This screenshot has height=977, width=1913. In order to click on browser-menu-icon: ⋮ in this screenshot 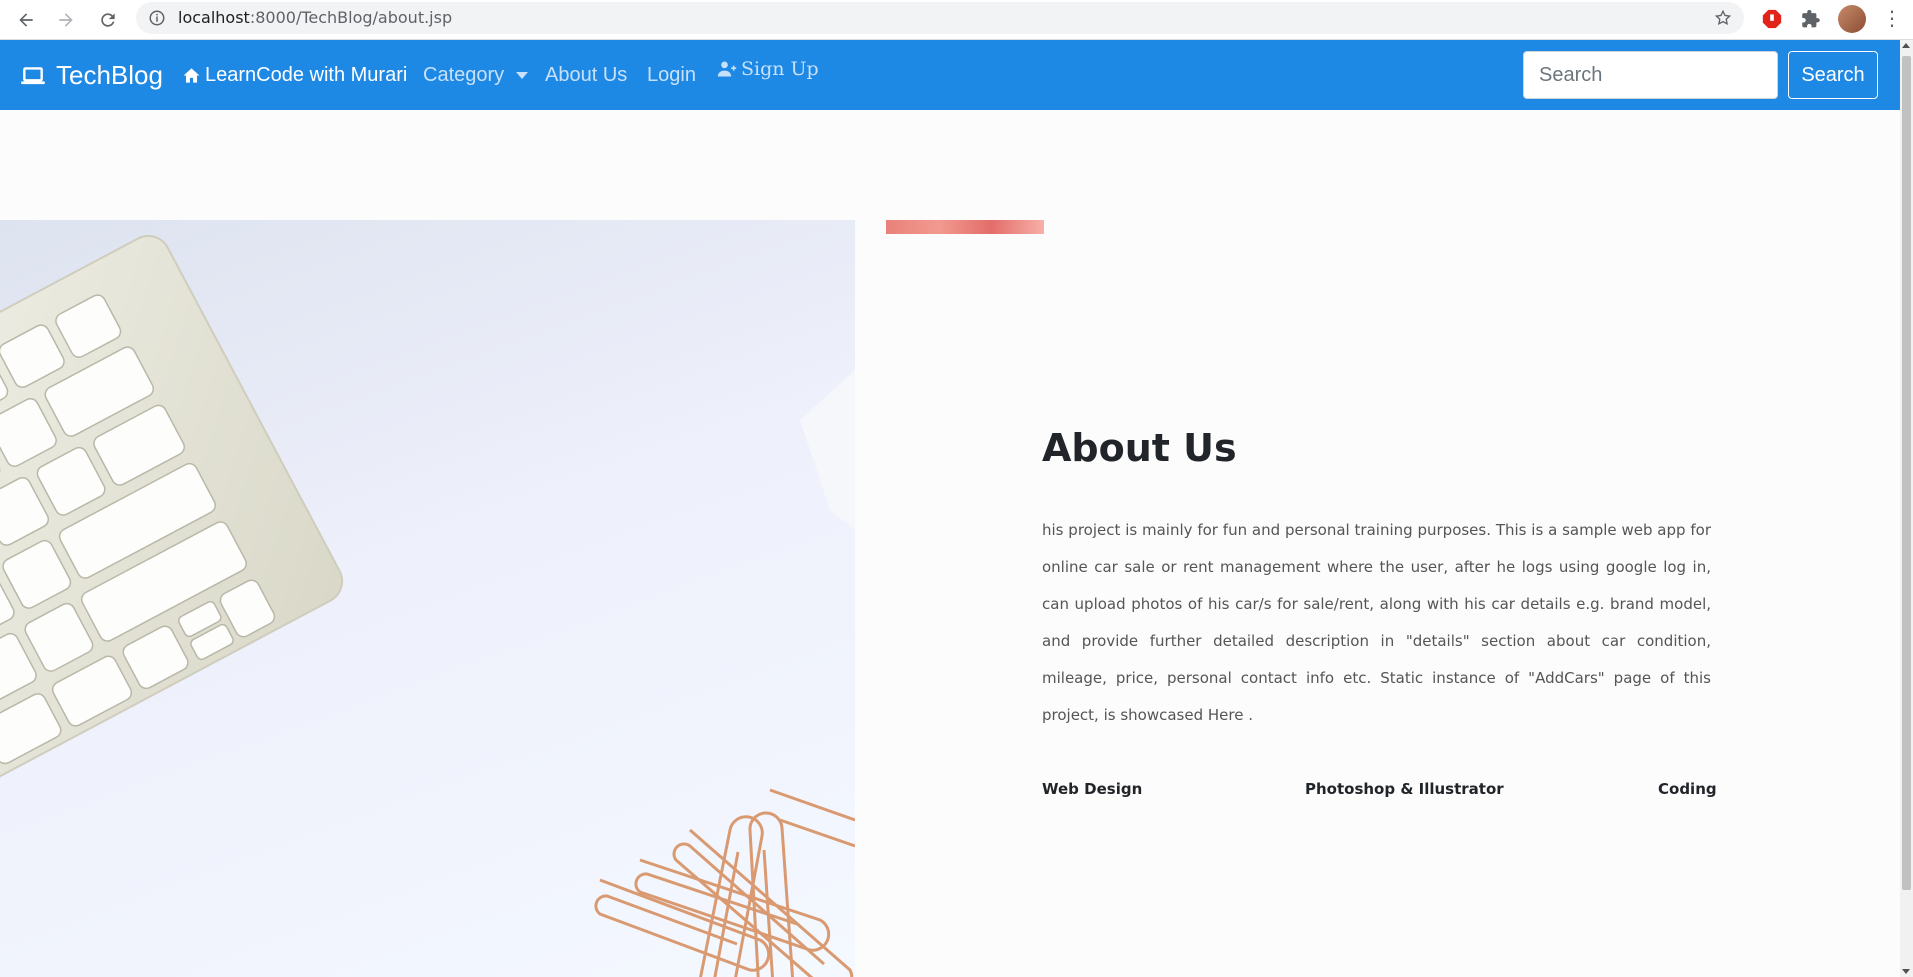, I will do `click(1892, 19)`.